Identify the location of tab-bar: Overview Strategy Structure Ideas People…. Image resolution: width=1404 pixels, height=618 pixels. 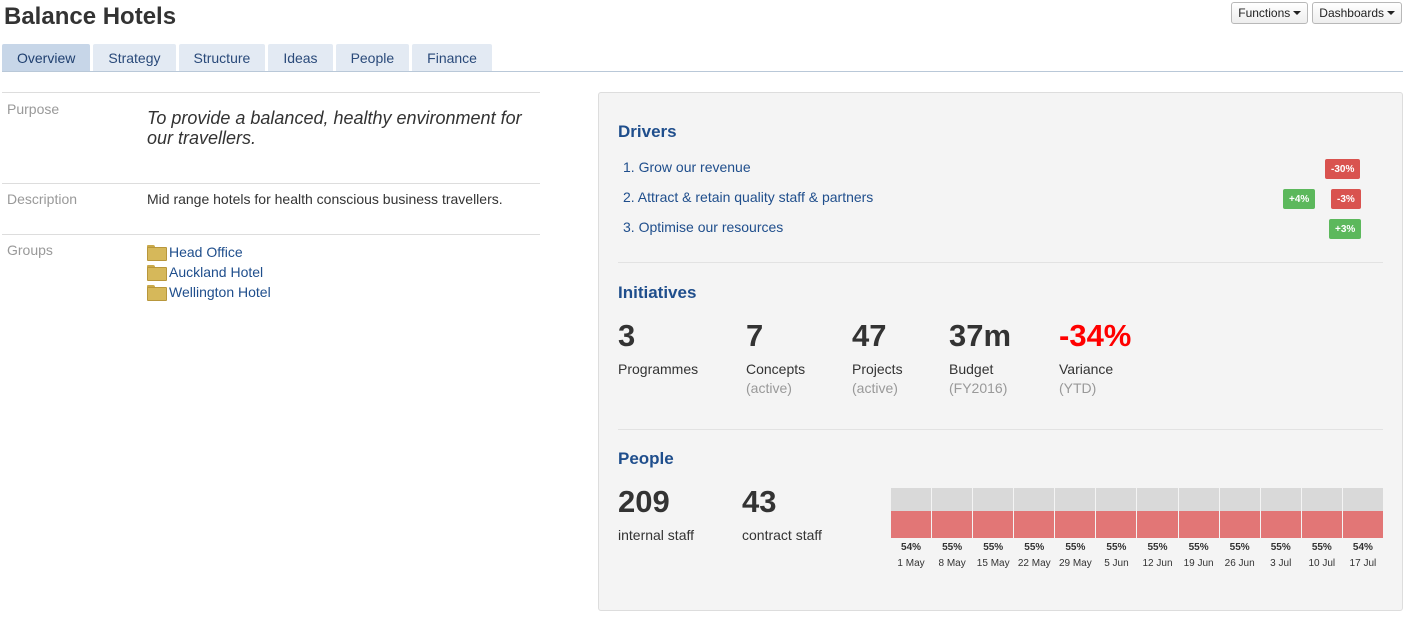
(247, 57).